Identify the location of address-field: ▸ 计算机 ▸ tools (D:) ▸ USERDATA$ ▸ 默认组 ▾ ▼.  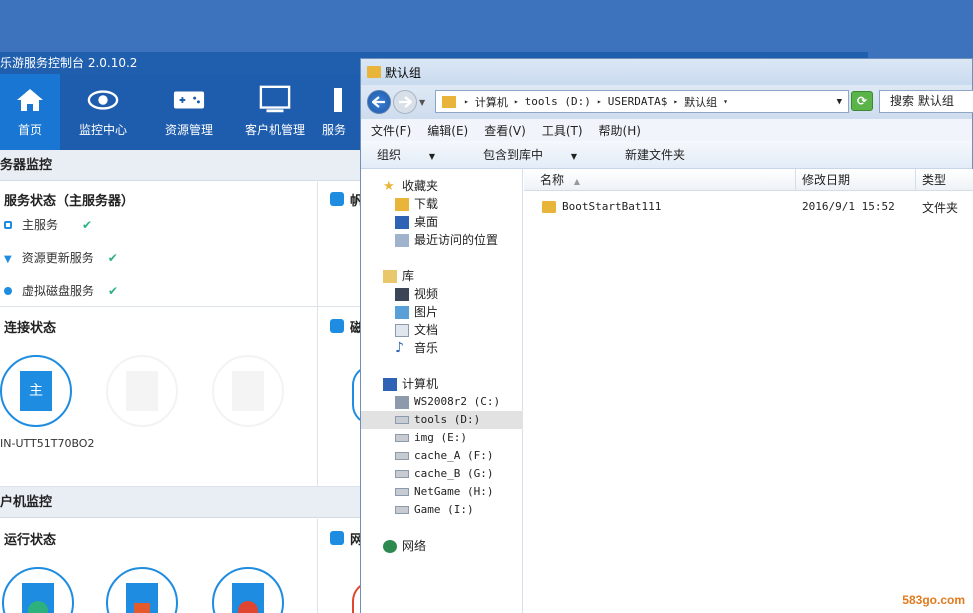
(642, 101).